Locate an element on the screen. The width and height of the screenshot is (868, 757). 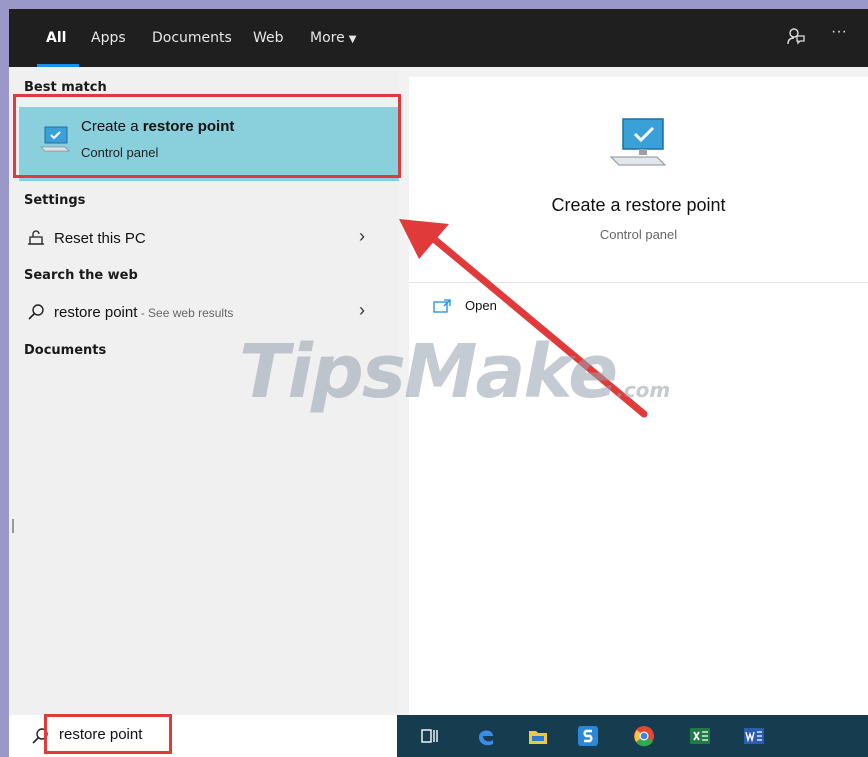
excel-icon is located at coordinates (700, 736).